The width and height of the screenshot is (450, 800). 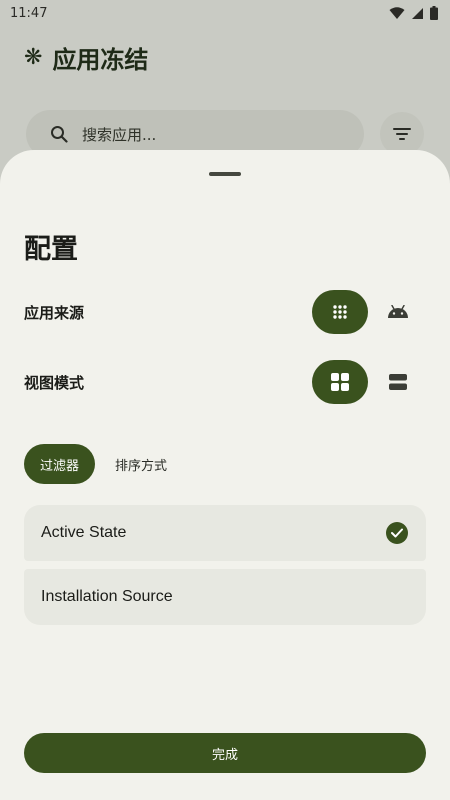 What do you see at coordinates (51, 249) in the screenshot?
I see `sheet-title: 配置` at bounding box center [51, 249].